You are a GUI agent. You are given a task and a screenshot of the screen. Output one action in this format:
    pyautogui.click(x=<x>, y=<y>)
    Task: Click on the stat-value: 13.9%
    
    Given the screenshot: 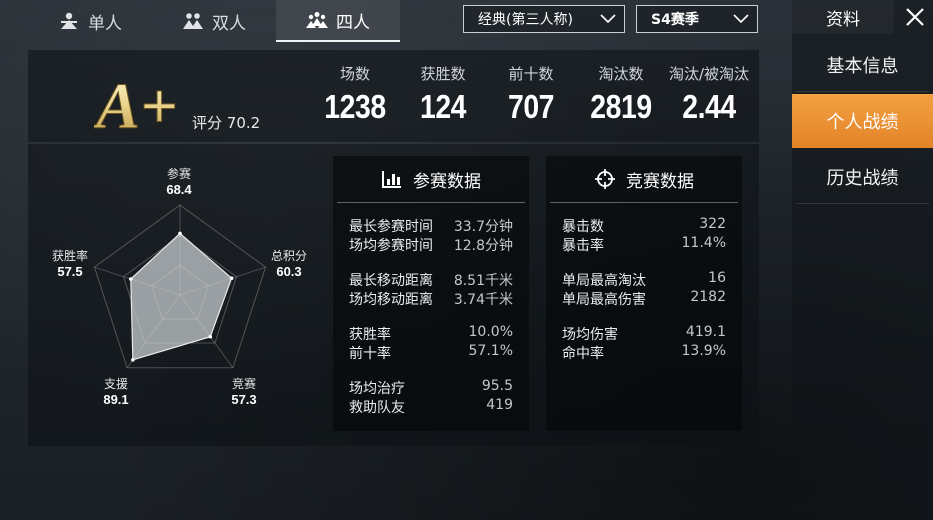 What is the action you would take?
    pyautogui.click(x=703, y=351)
    